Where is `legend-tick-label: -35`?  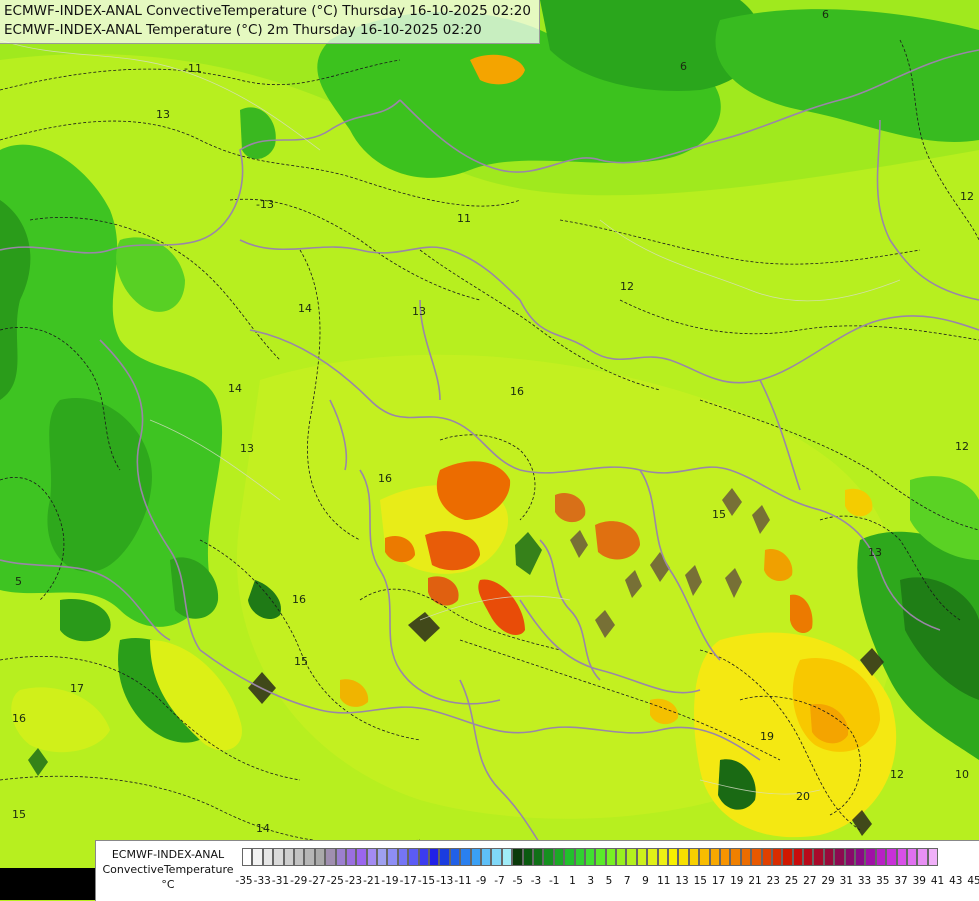 legend-tick-label: -35 is located at coordinates (244, 881).